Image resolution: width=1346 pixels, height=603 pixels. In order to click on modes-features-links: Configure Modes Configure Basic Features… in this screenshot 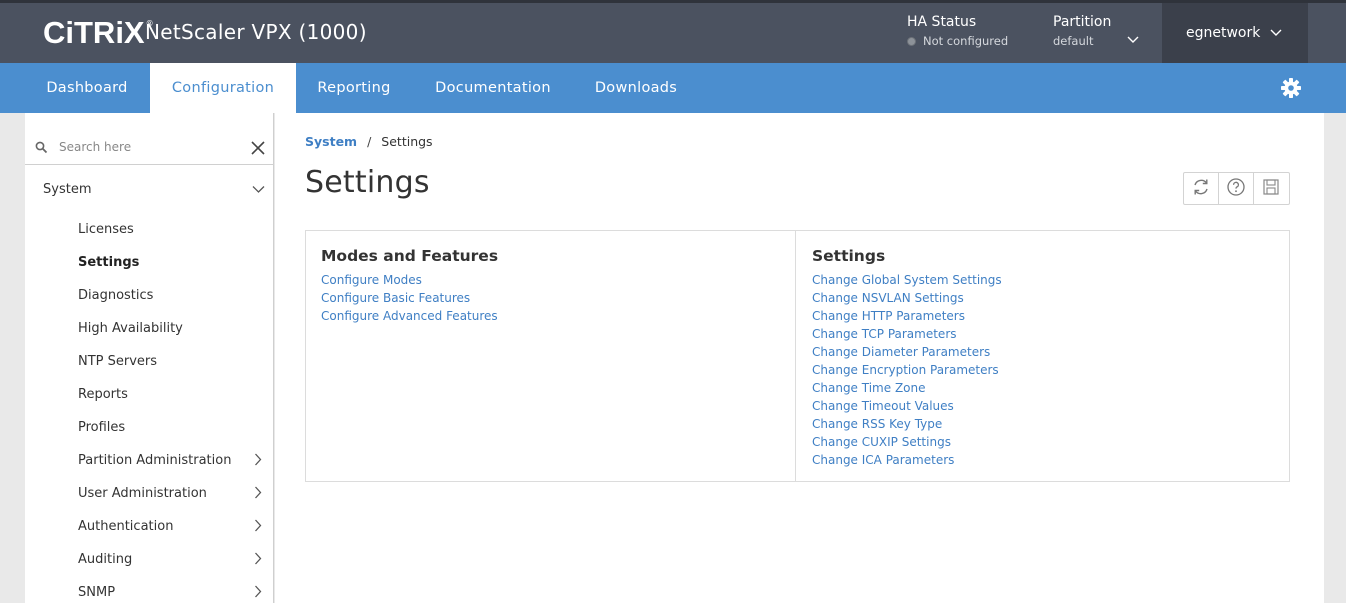, I will do `click(409, 298)`.